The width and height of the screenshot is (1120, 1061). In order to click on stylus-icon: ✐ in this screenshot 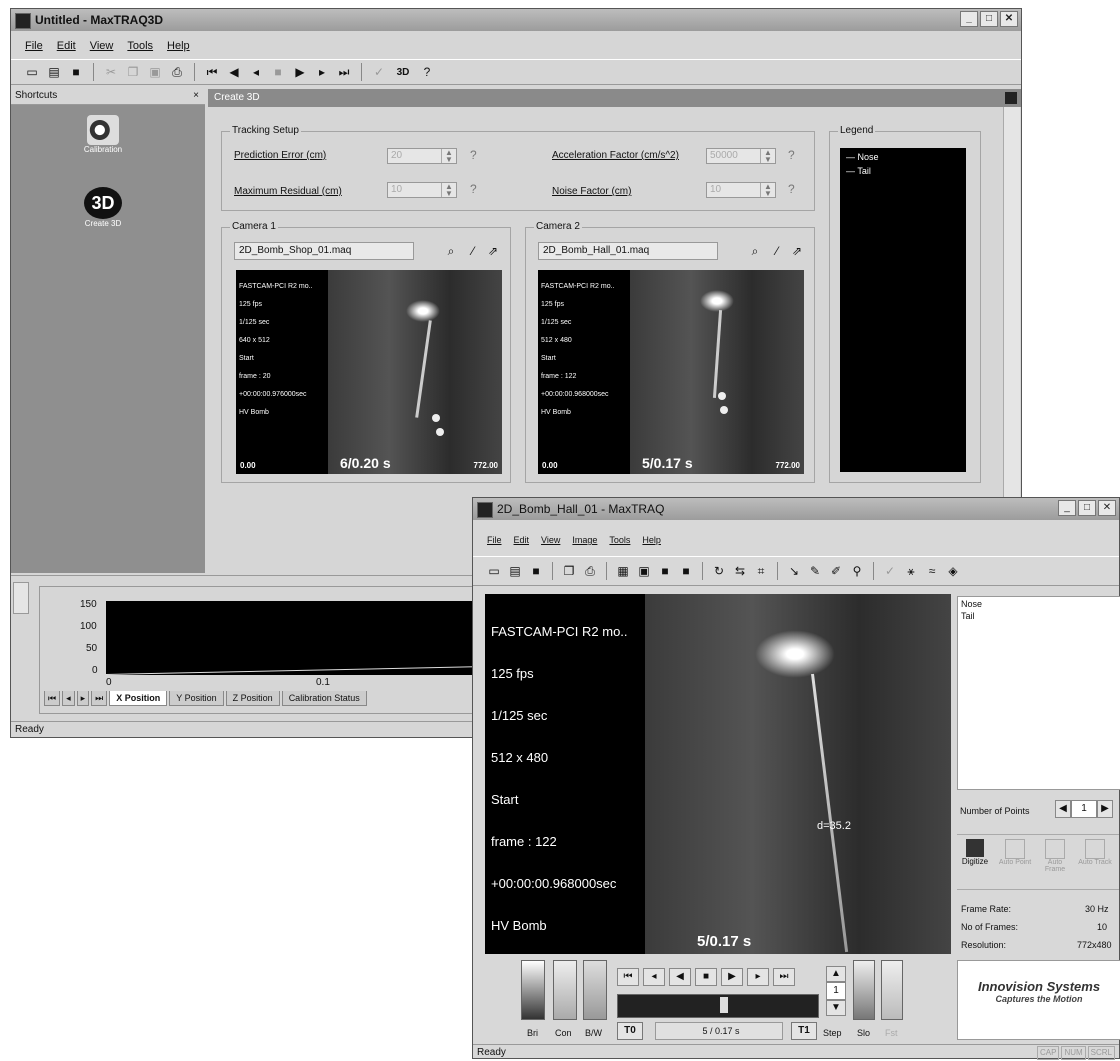, I will do `click(836, 571)`.